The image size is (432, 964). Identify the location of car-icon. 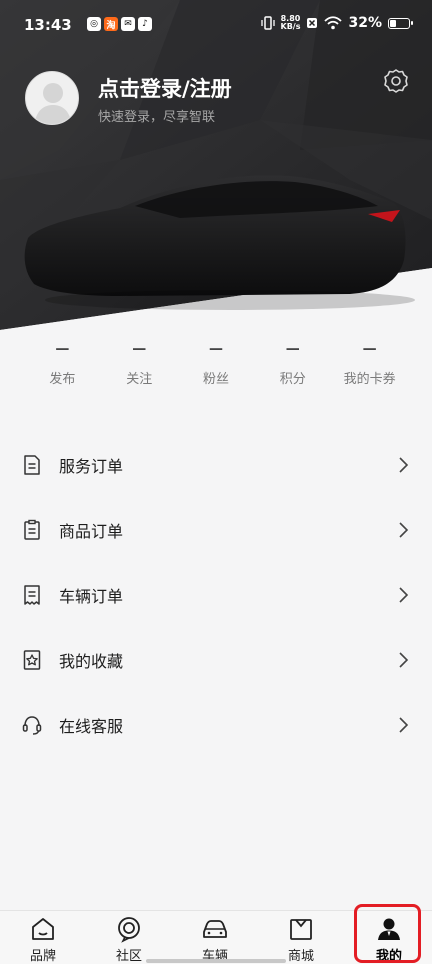
(215, 929).